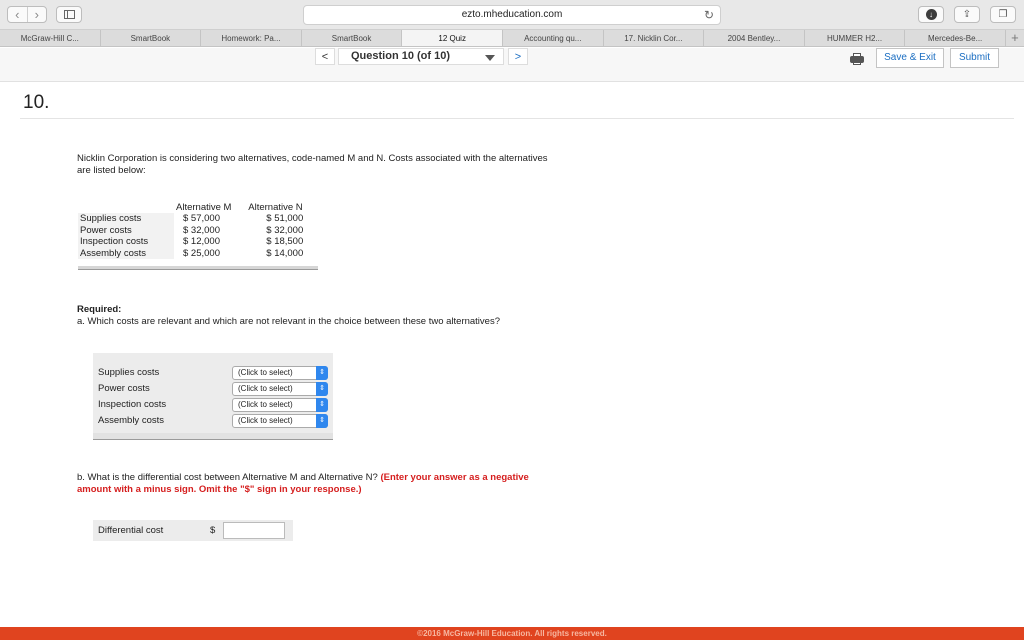 Image resolution: width=1024 pixels, height=640 pixels. Describe the element at coordinates (910, 58) in the screenshot. I see `save-exit-button: Save & Exit` at that location.